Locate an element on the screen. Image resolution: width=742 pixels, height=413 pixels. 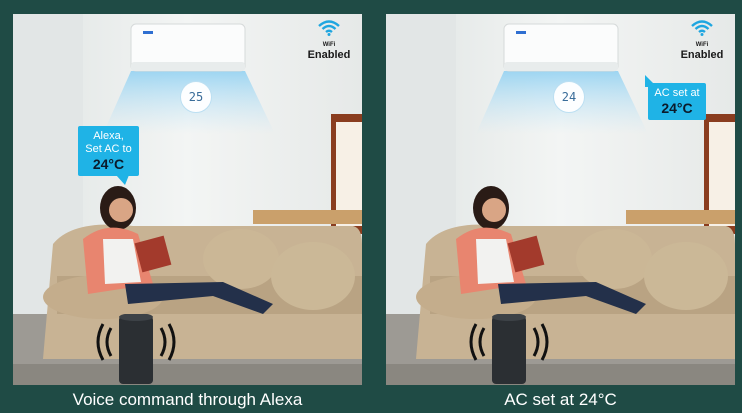
bubble-line-1: Alexa, is located at coordinates (108, 136).